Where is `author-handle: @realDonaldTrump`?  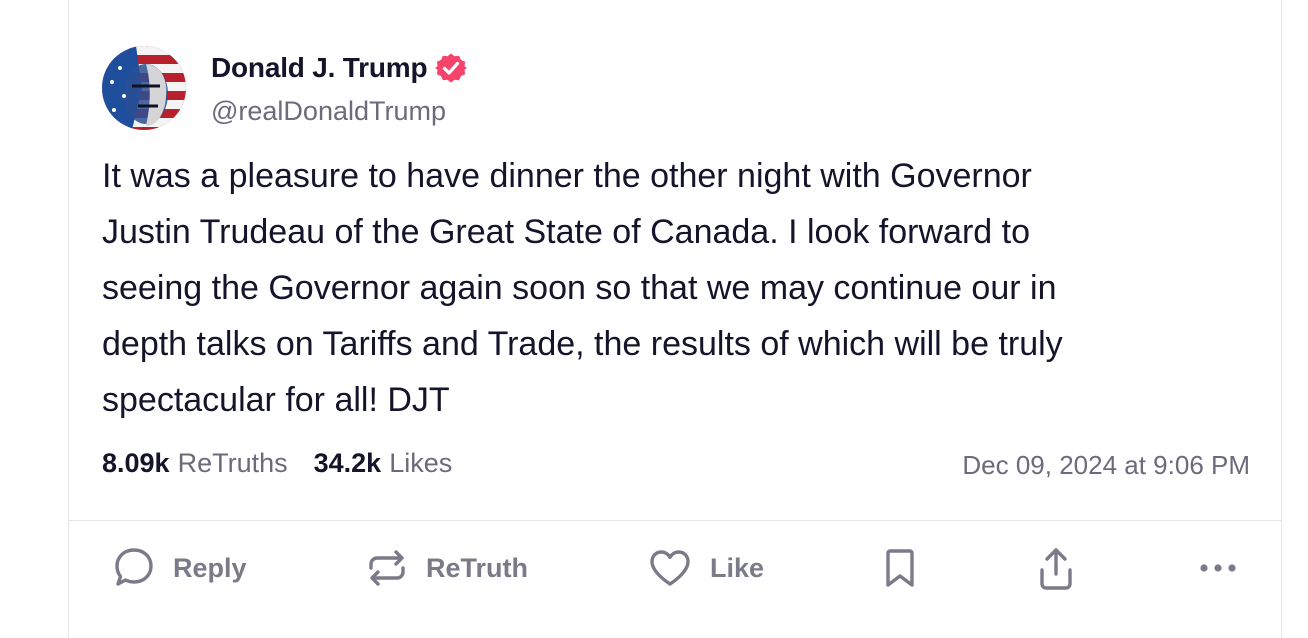 author-handle: @realDonaldTrump is located at coordinates (328, 111).